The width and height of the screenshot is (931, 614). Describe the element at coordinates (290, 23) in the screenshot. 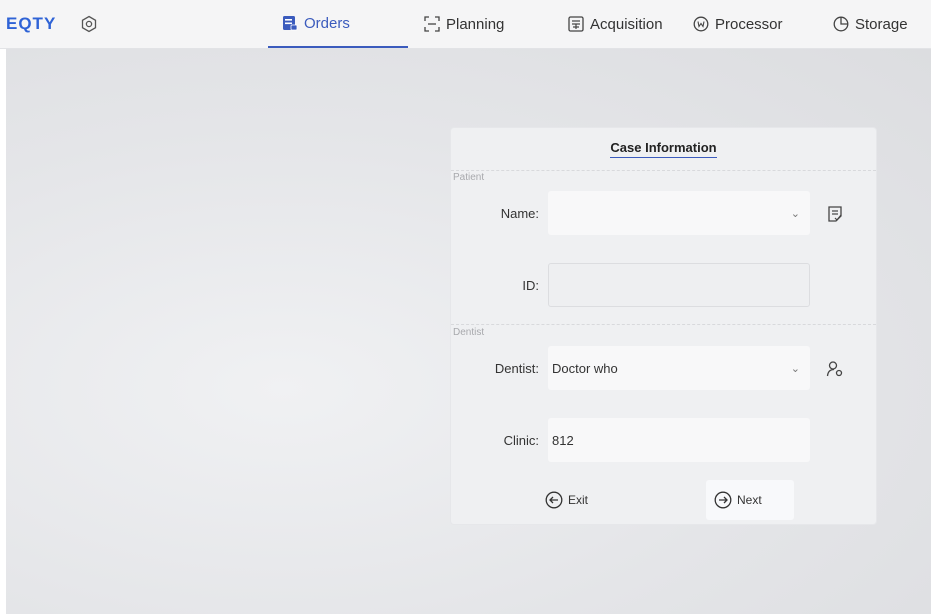

I see `orders-icon` at that location.